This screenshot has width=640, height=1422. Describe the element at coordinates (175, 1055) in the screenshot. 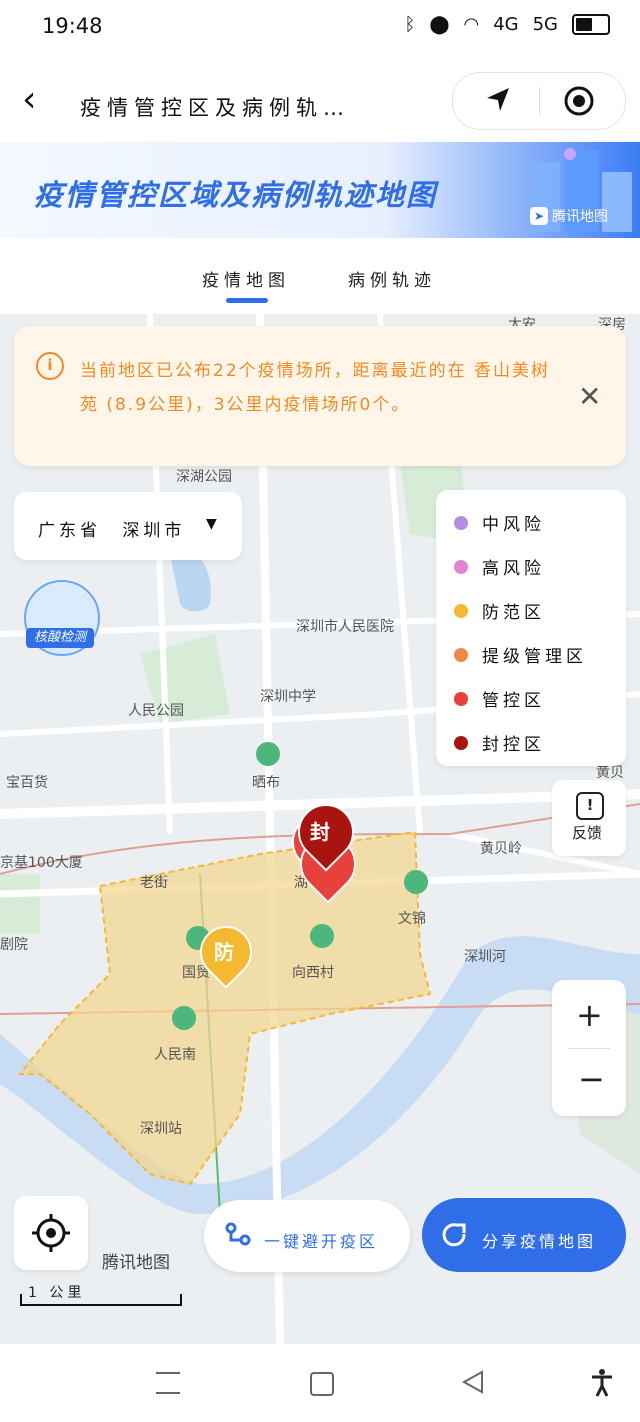

I see `map-label: 人民南` at that location.